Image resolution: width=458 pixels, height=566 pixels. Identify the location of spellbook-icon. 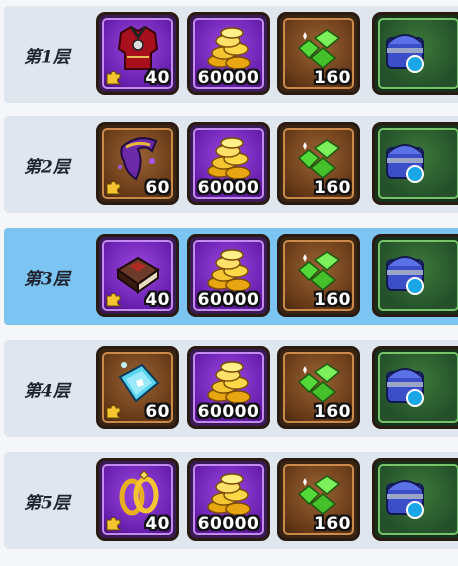
(137, 275).